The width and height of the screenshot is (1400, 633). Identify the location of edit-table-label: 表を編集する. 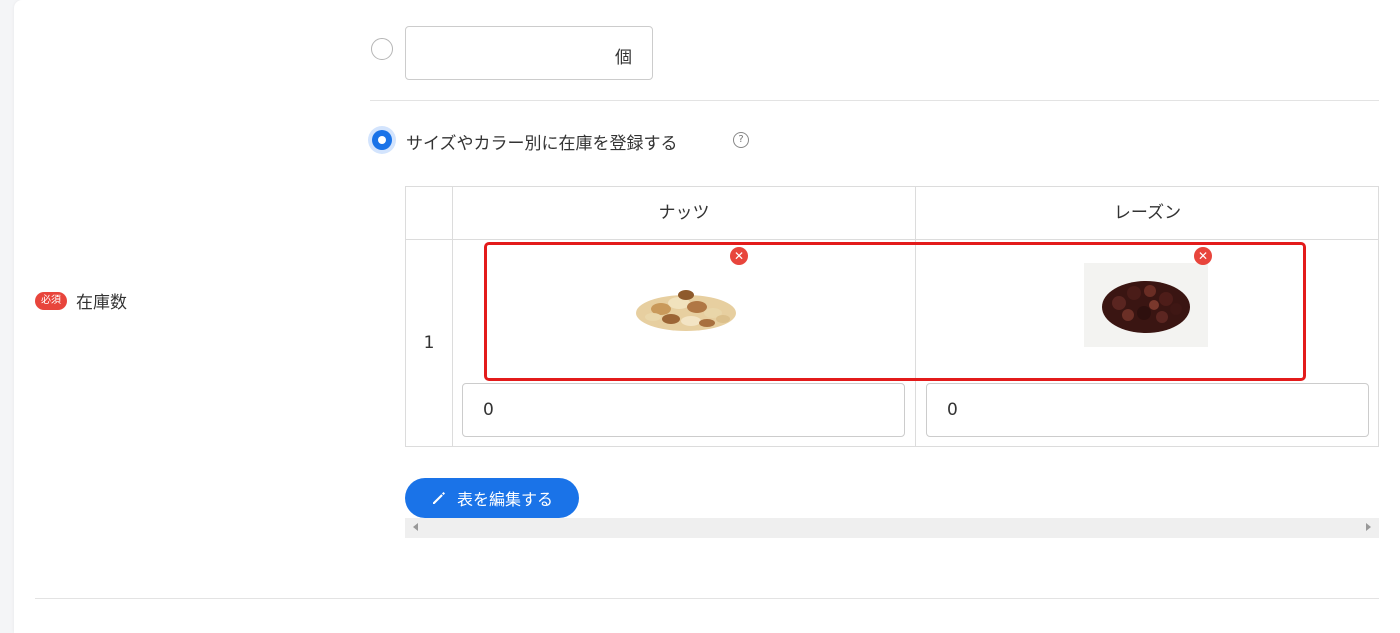
(504, 499).